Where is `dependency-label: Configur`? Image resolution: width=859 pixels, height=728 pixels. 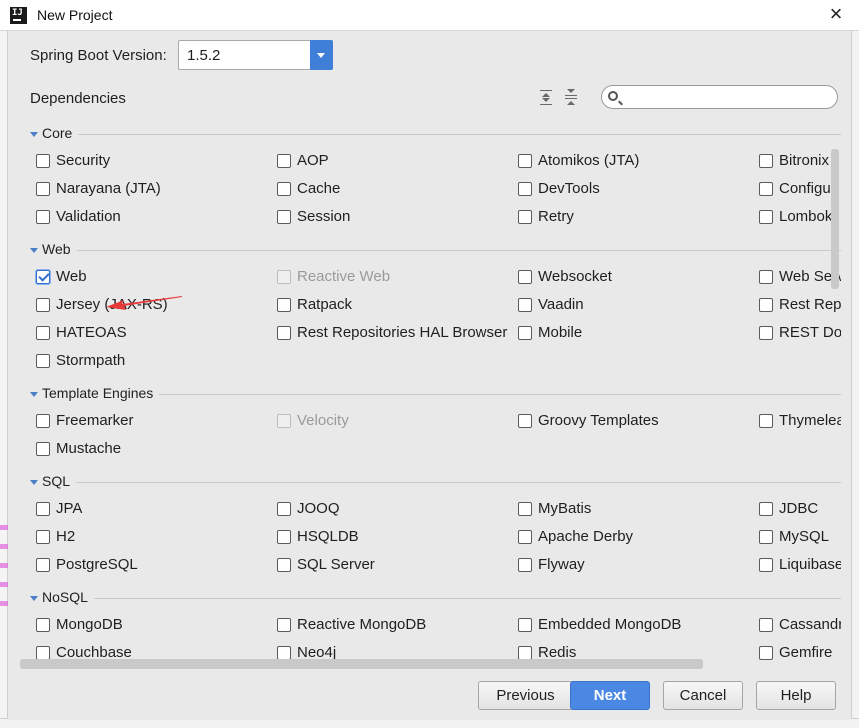 dependency-label: Configur is located at coordinates (807, 188).